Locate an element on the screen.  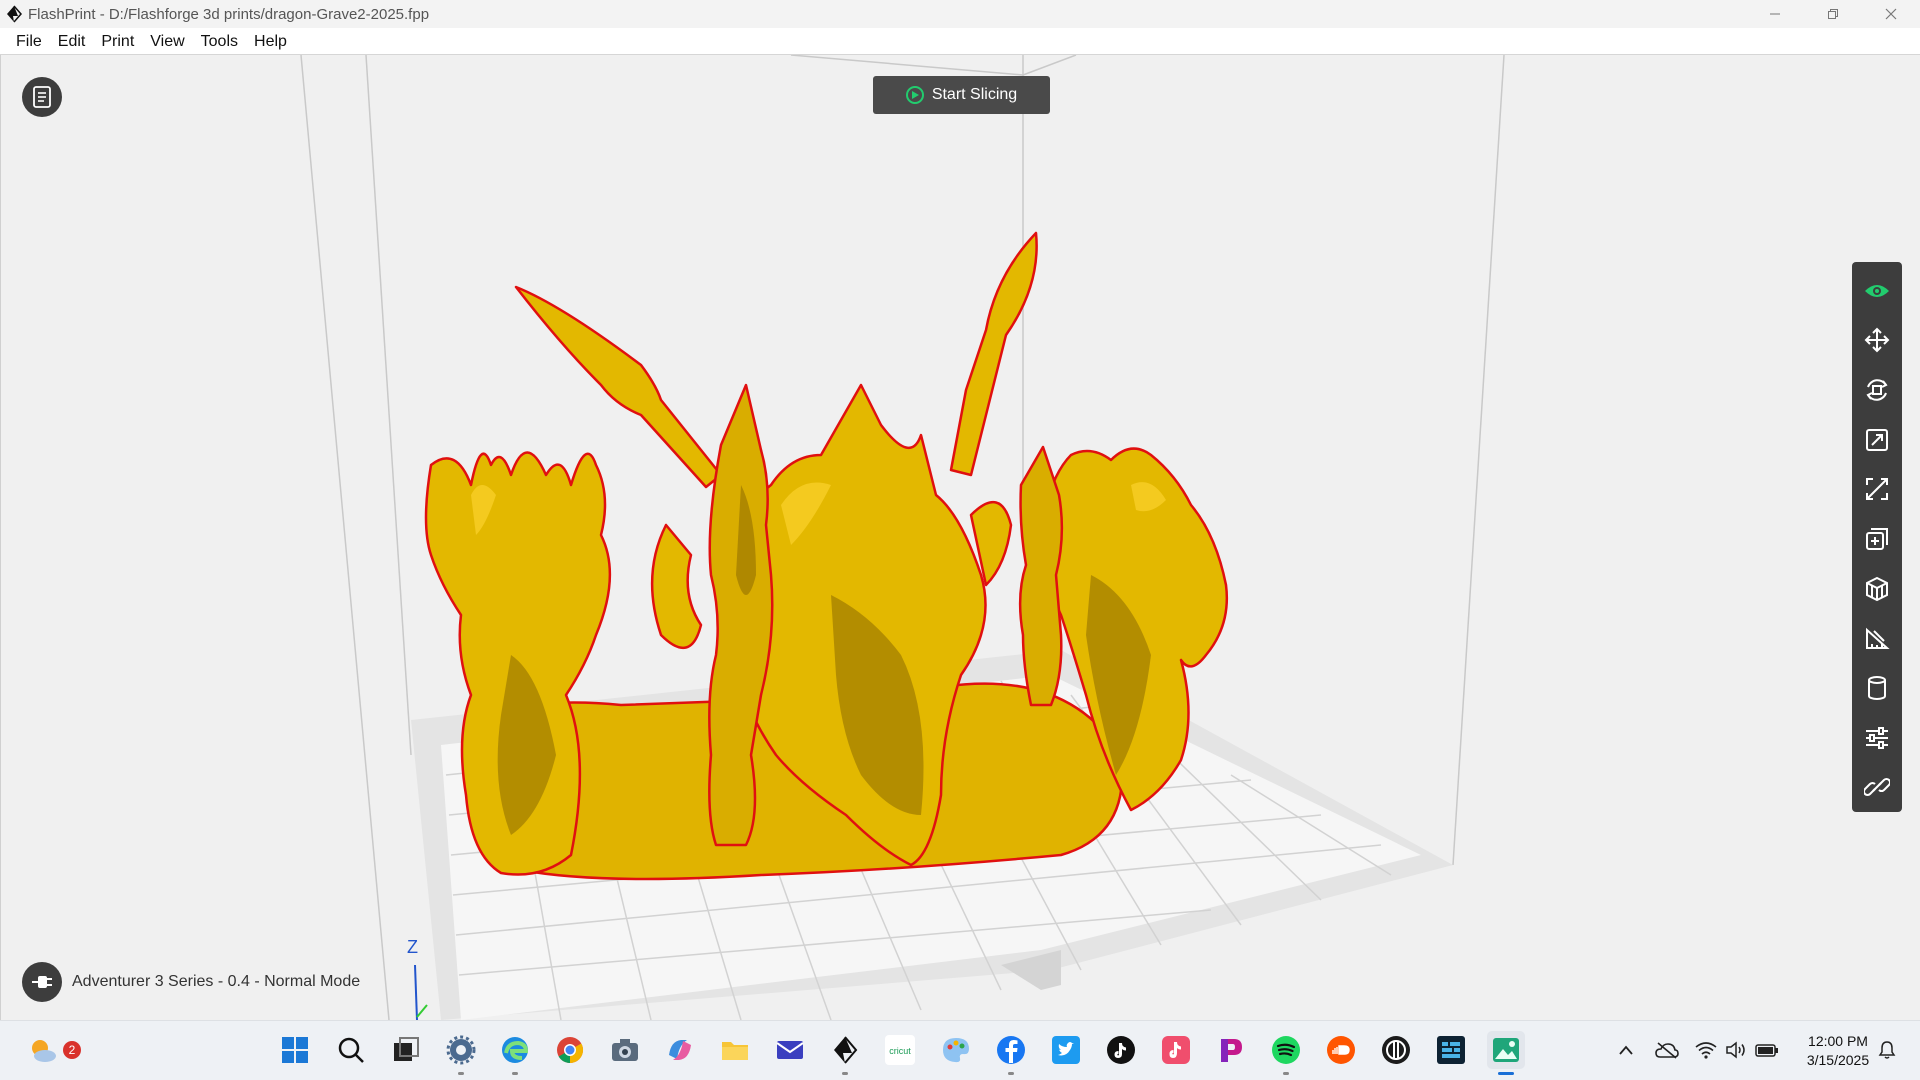
taskbar-soundcloud is located at coordinates (1341, 1050).